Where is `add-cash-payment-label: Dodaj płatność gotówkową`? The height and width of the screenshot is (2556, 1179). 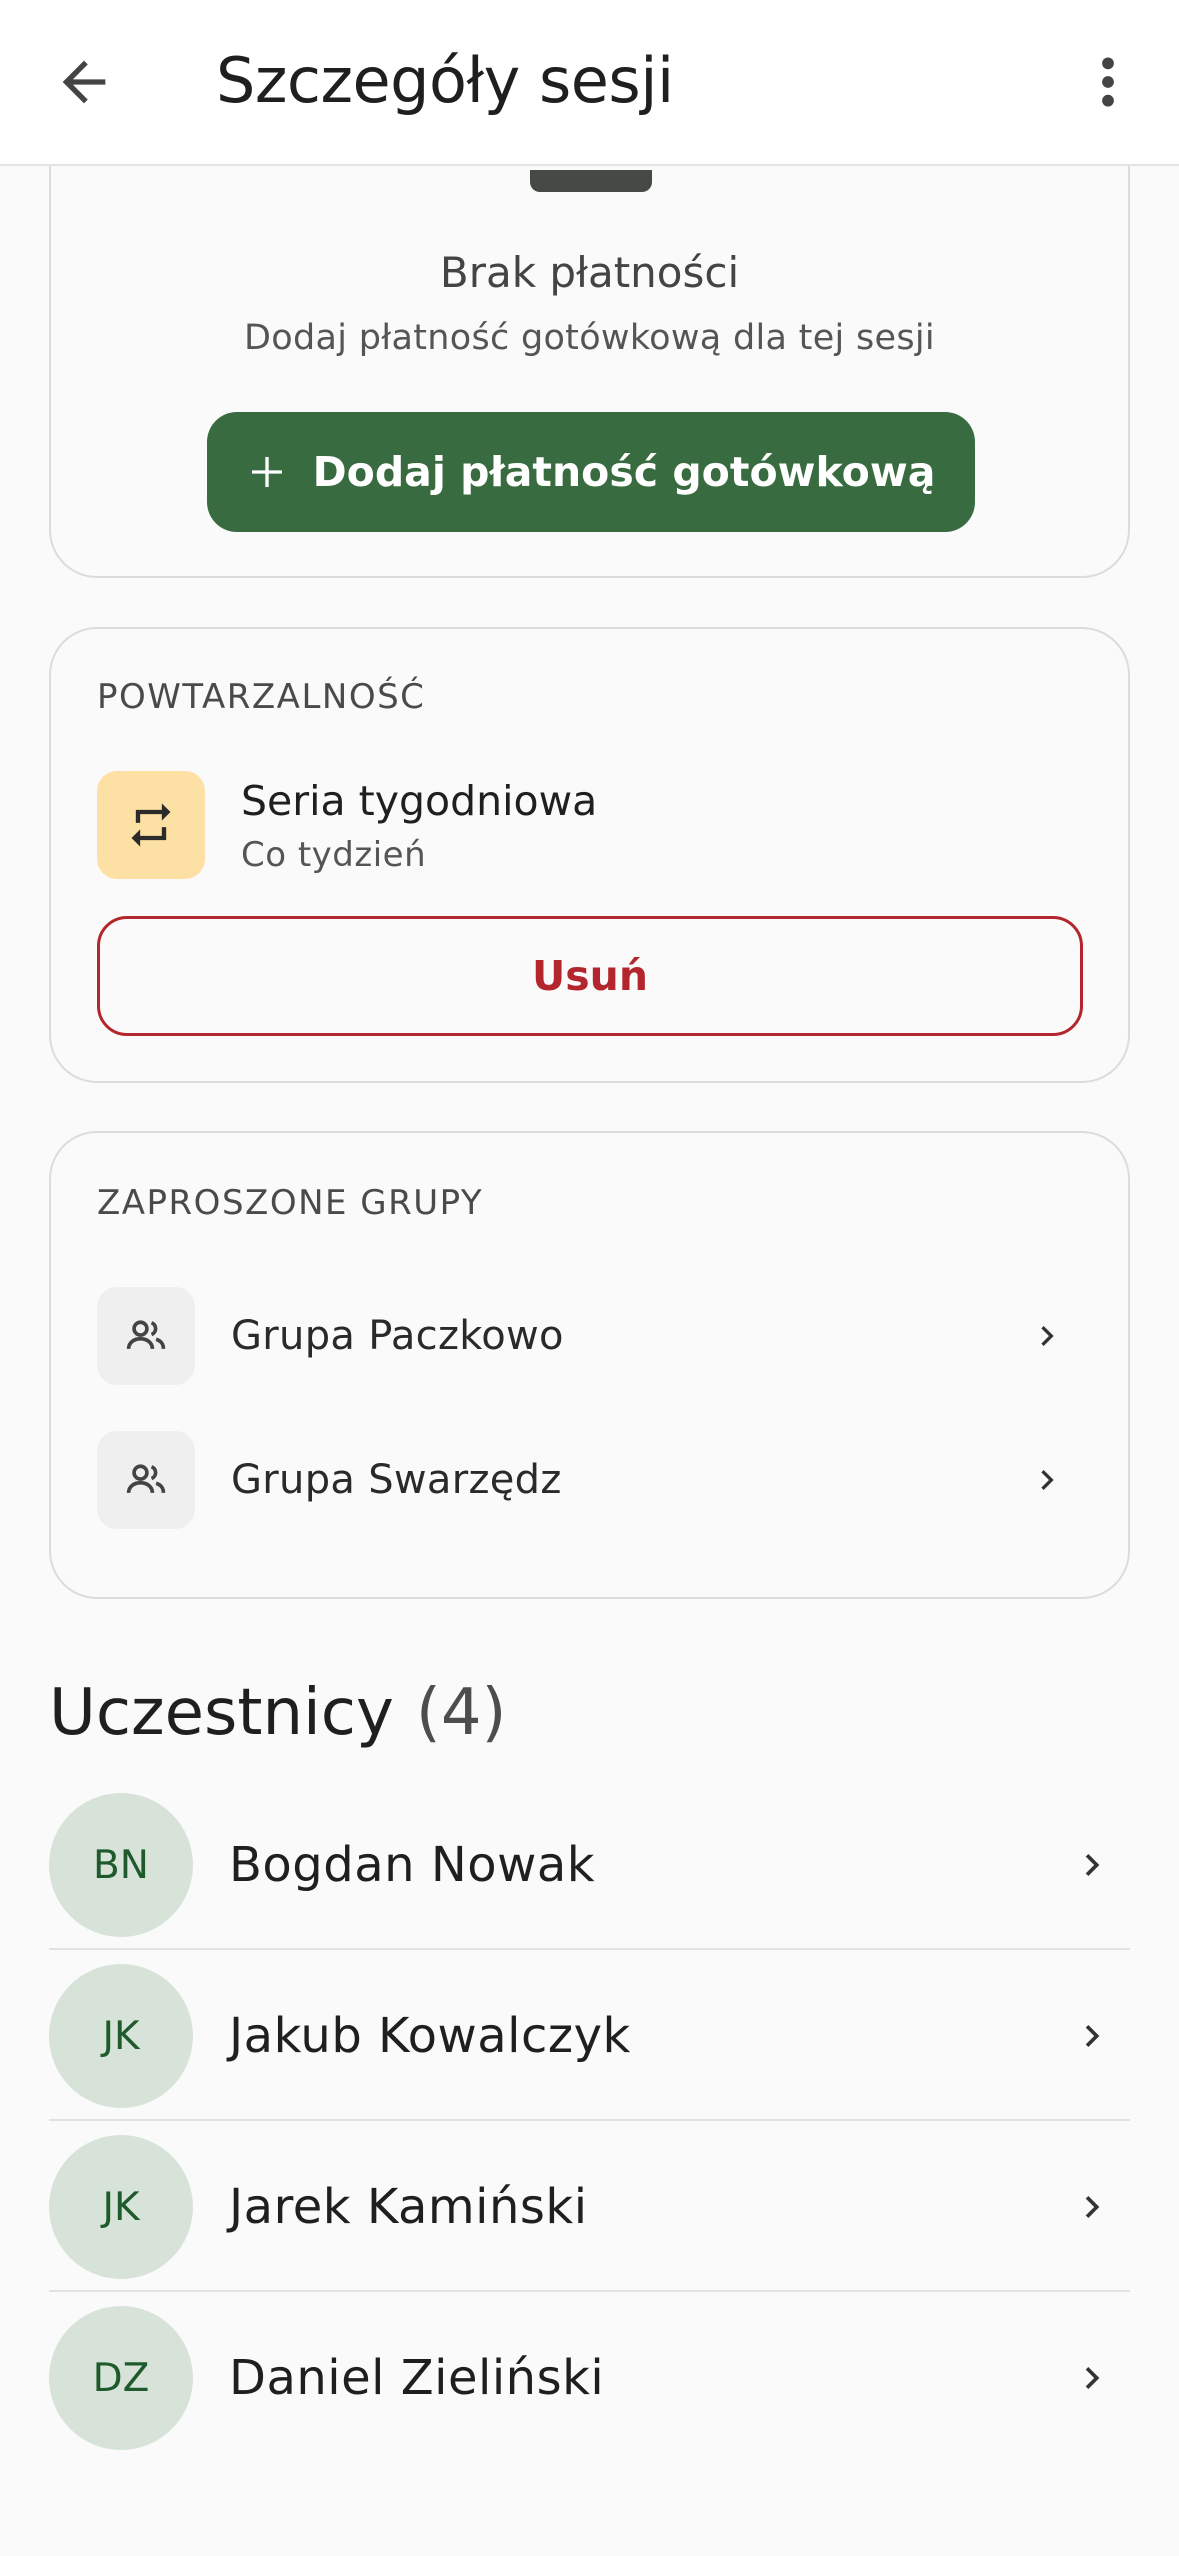
add-cash-payment-label: Dodaj płatność gotówkową is located at coordinates (624, 472).